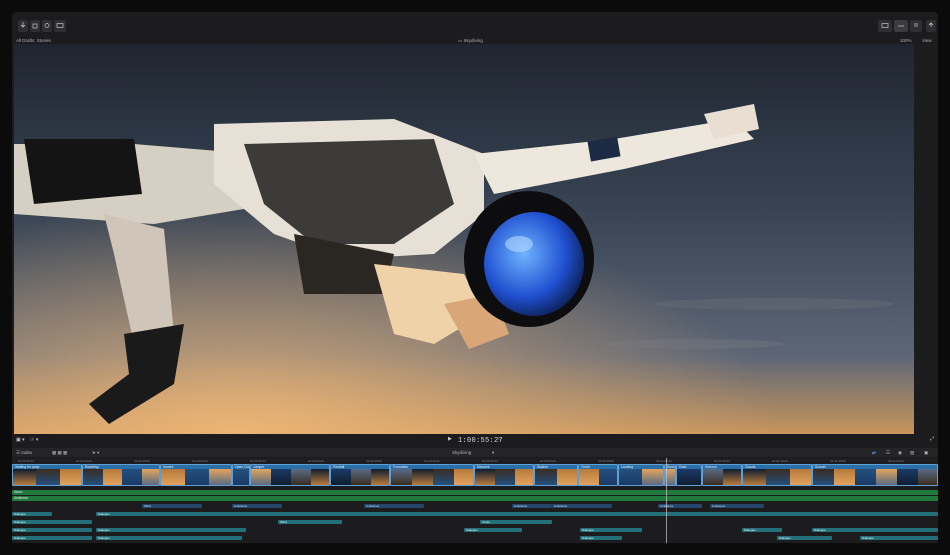 The height and width of the screenshot is (555, 950). Describe the element at coordinates (200, 461) in the screenshot. I see `ruler-tick-label: 01:00:20:00` at that location.